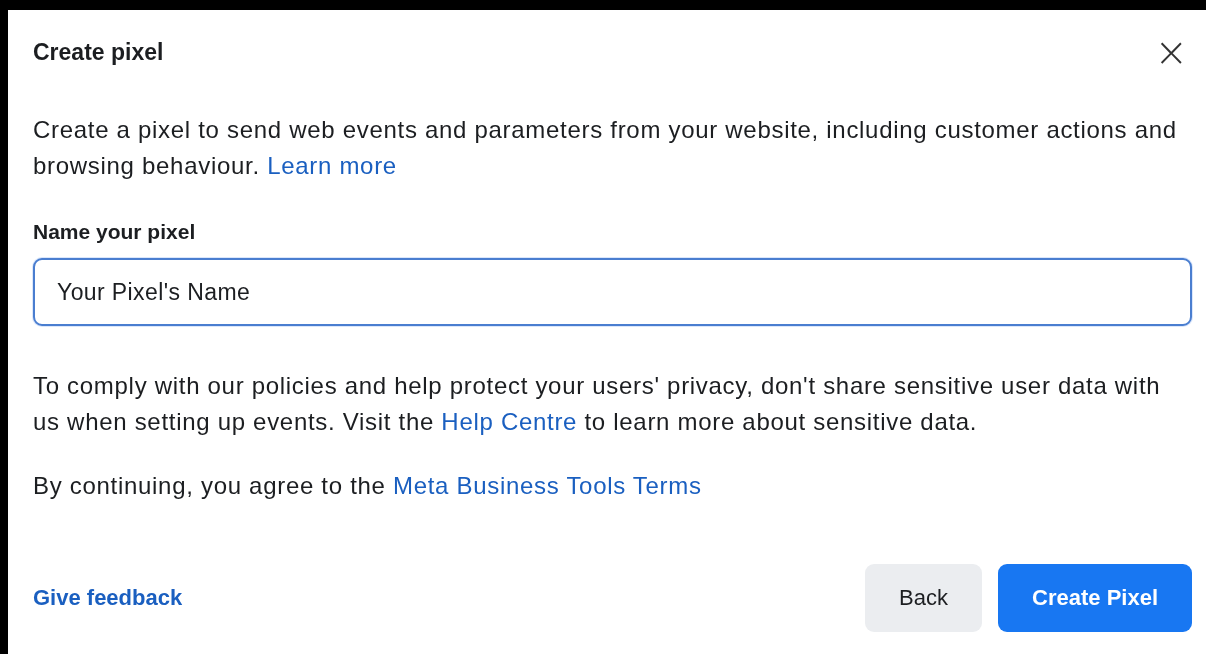 The image size is (1206, 654). I want to click on pixel-name-field: Your Pixel's Name, so click(612, 292).